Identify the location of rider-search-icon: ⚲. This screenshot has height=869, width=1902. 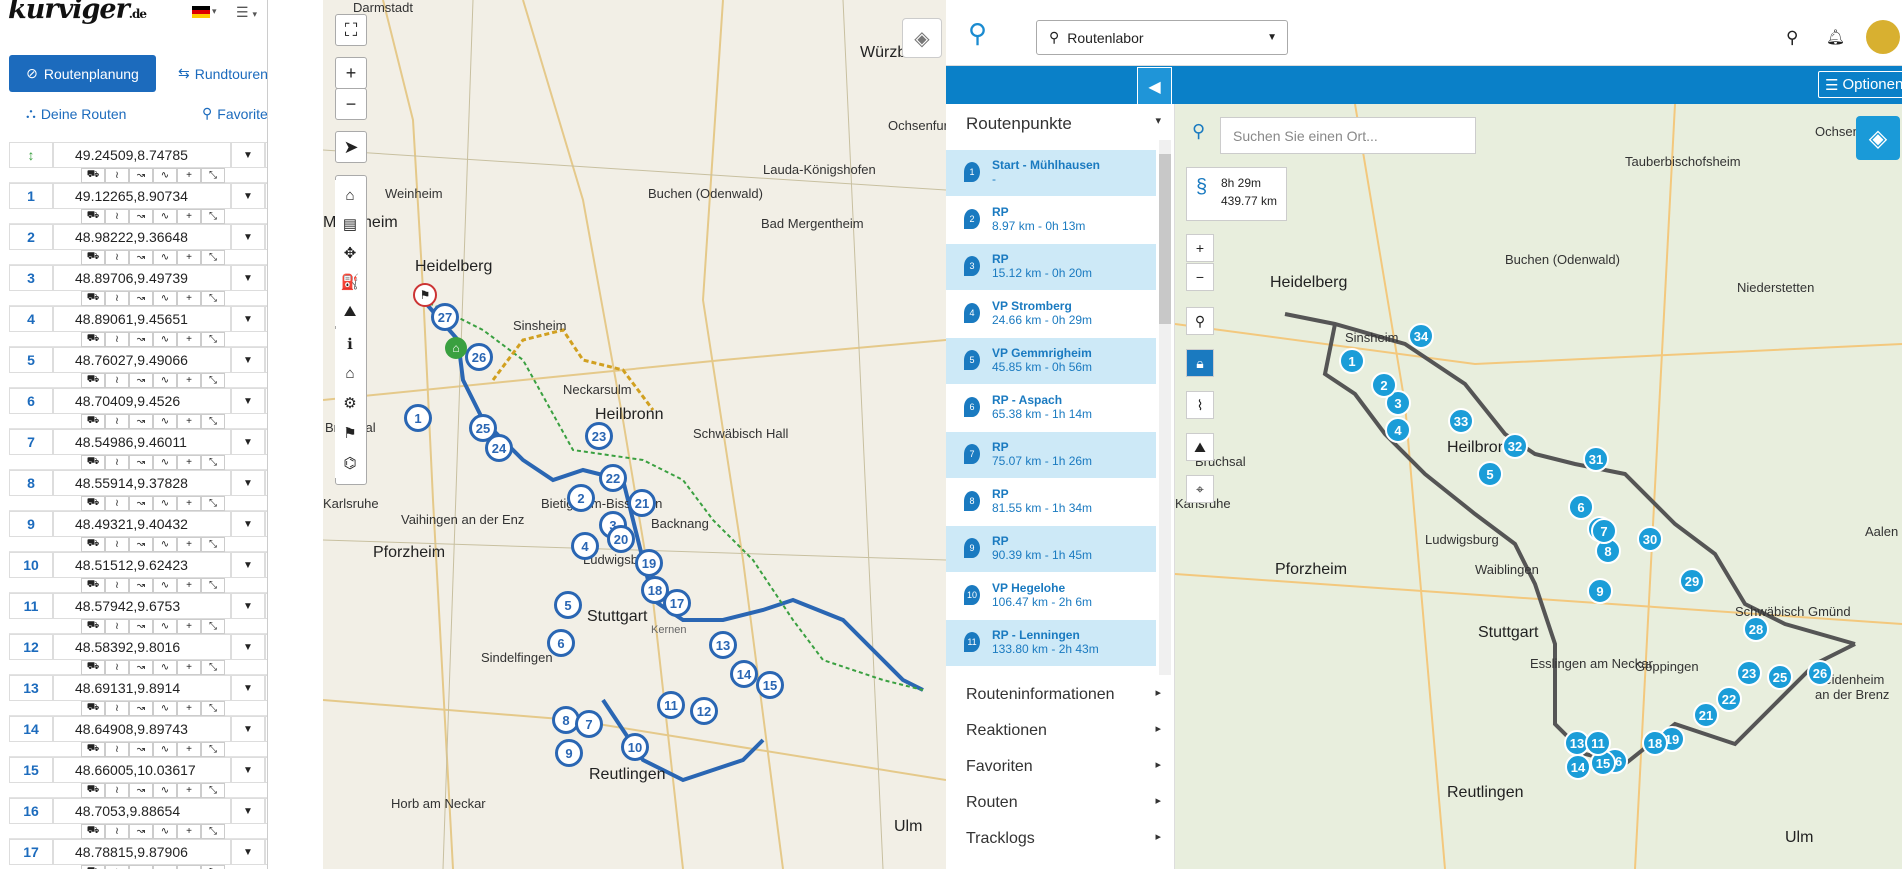
(1198, 131).